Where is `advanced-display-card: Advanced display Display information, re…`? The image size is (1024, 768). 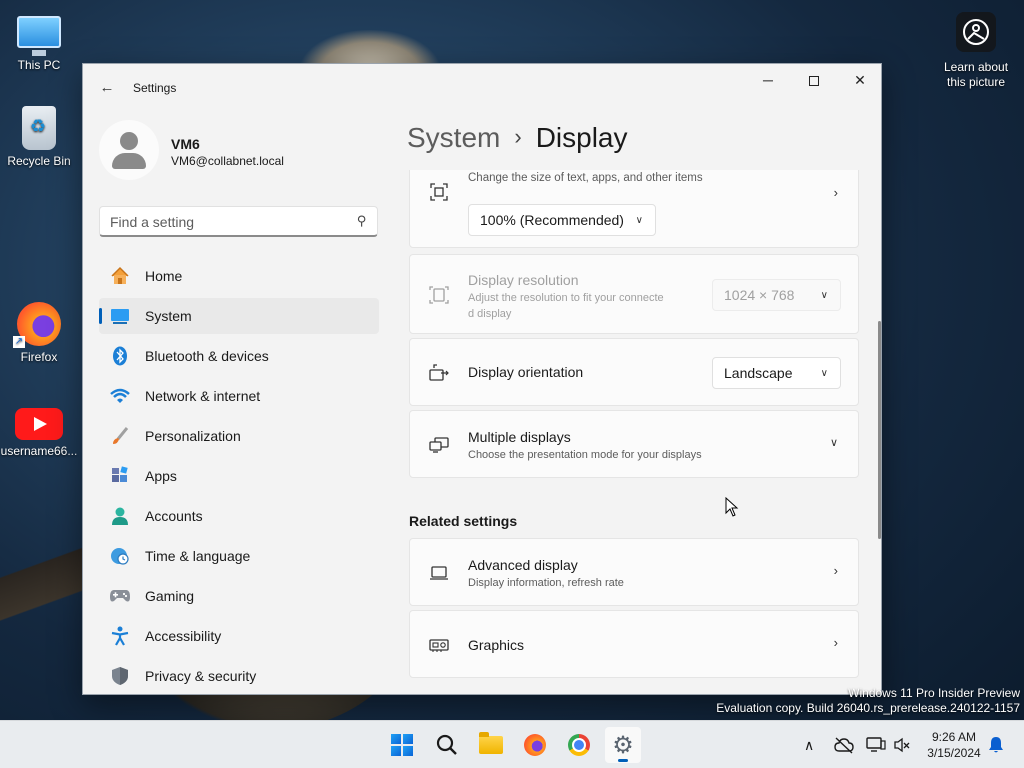
advanced-display-card: Advanced display Display information, re… is located at coordinates (634, 572).